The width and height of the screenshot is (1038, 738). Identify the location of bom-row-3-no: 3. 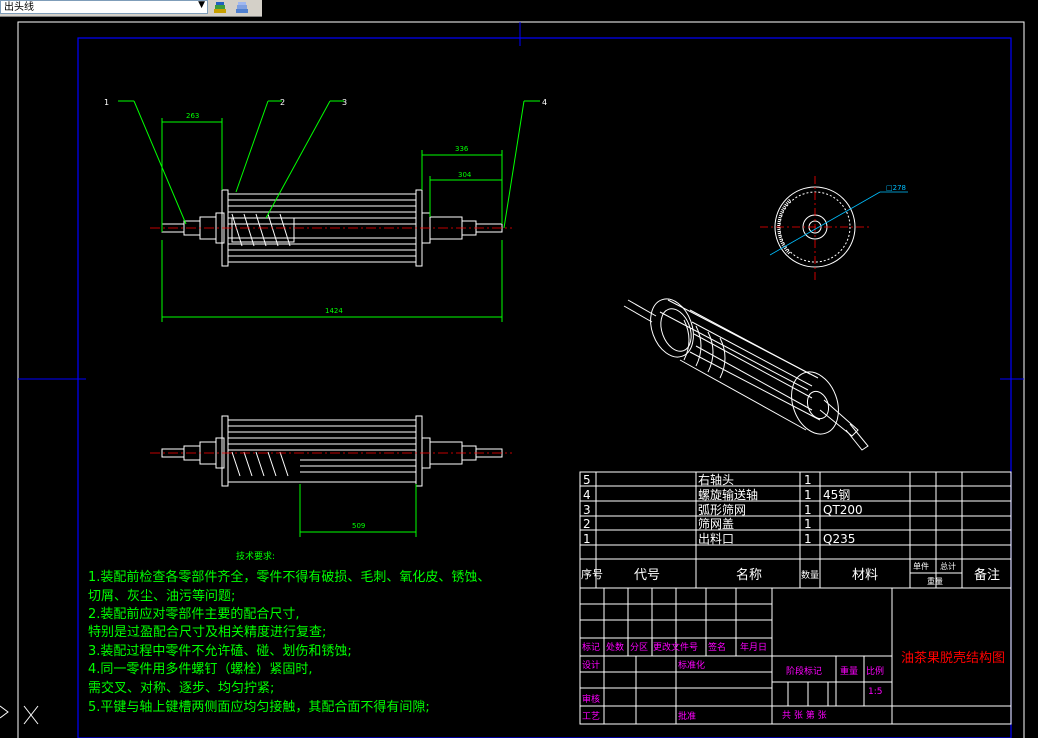
(587, 510).